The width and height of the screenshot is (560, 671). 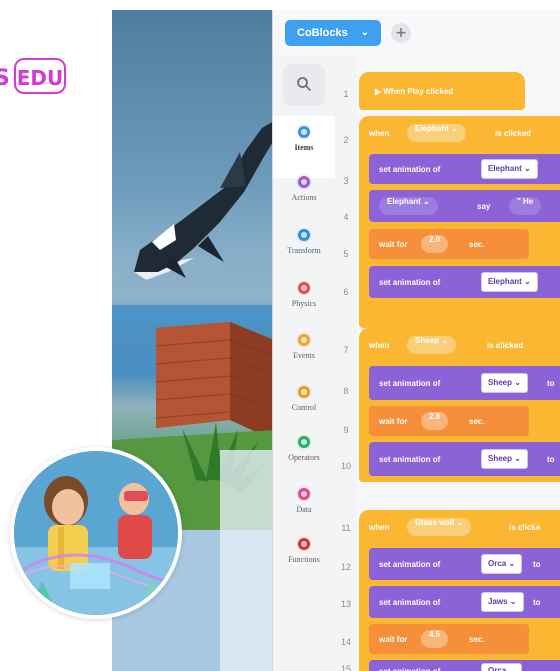 I want to click on category-transform: Transform, so click(x=304, y=255).